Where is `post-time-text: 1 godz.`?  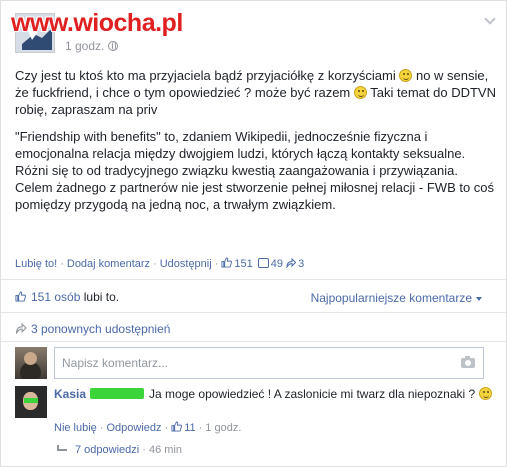 post-time-text: 1 godz. is located at coordinates (85, 46).